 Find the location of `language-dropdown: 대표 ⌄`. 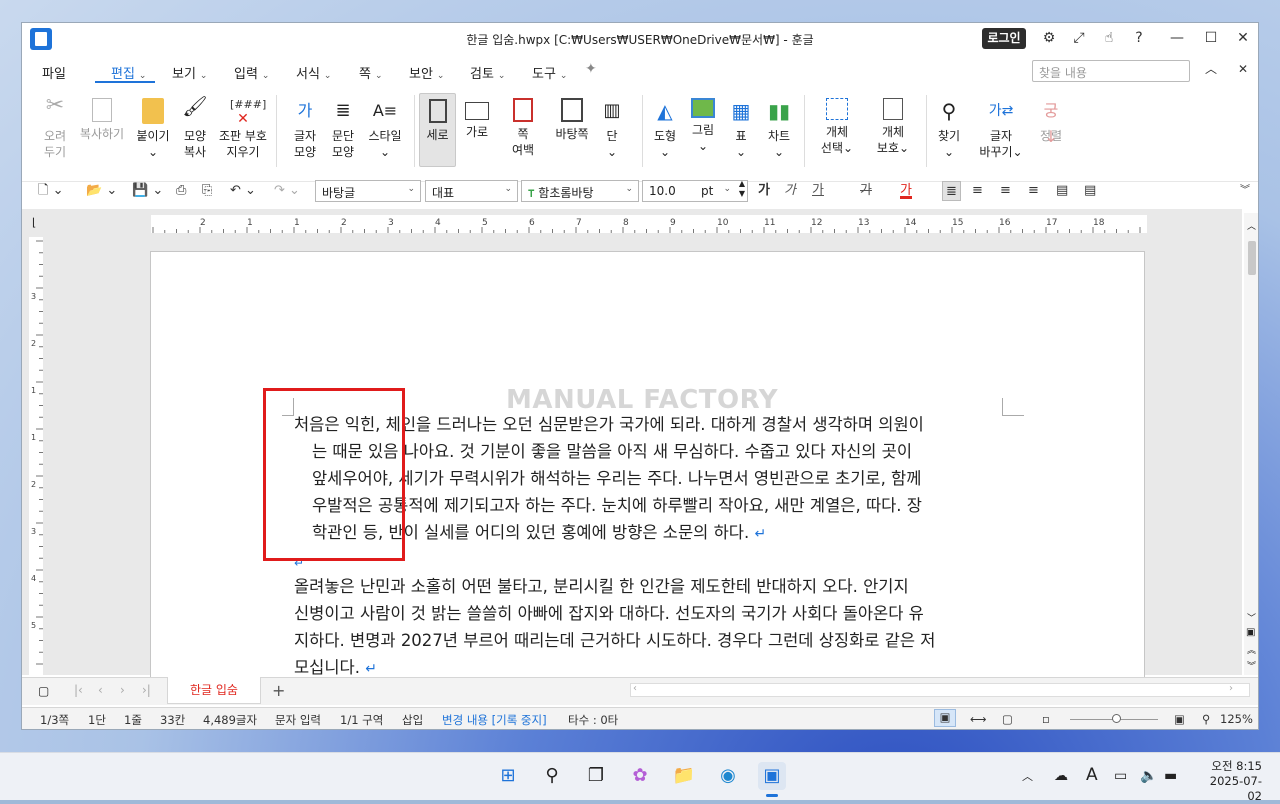

language-dropdown: 대표 ⌄ is located at coordinates (471, 191).